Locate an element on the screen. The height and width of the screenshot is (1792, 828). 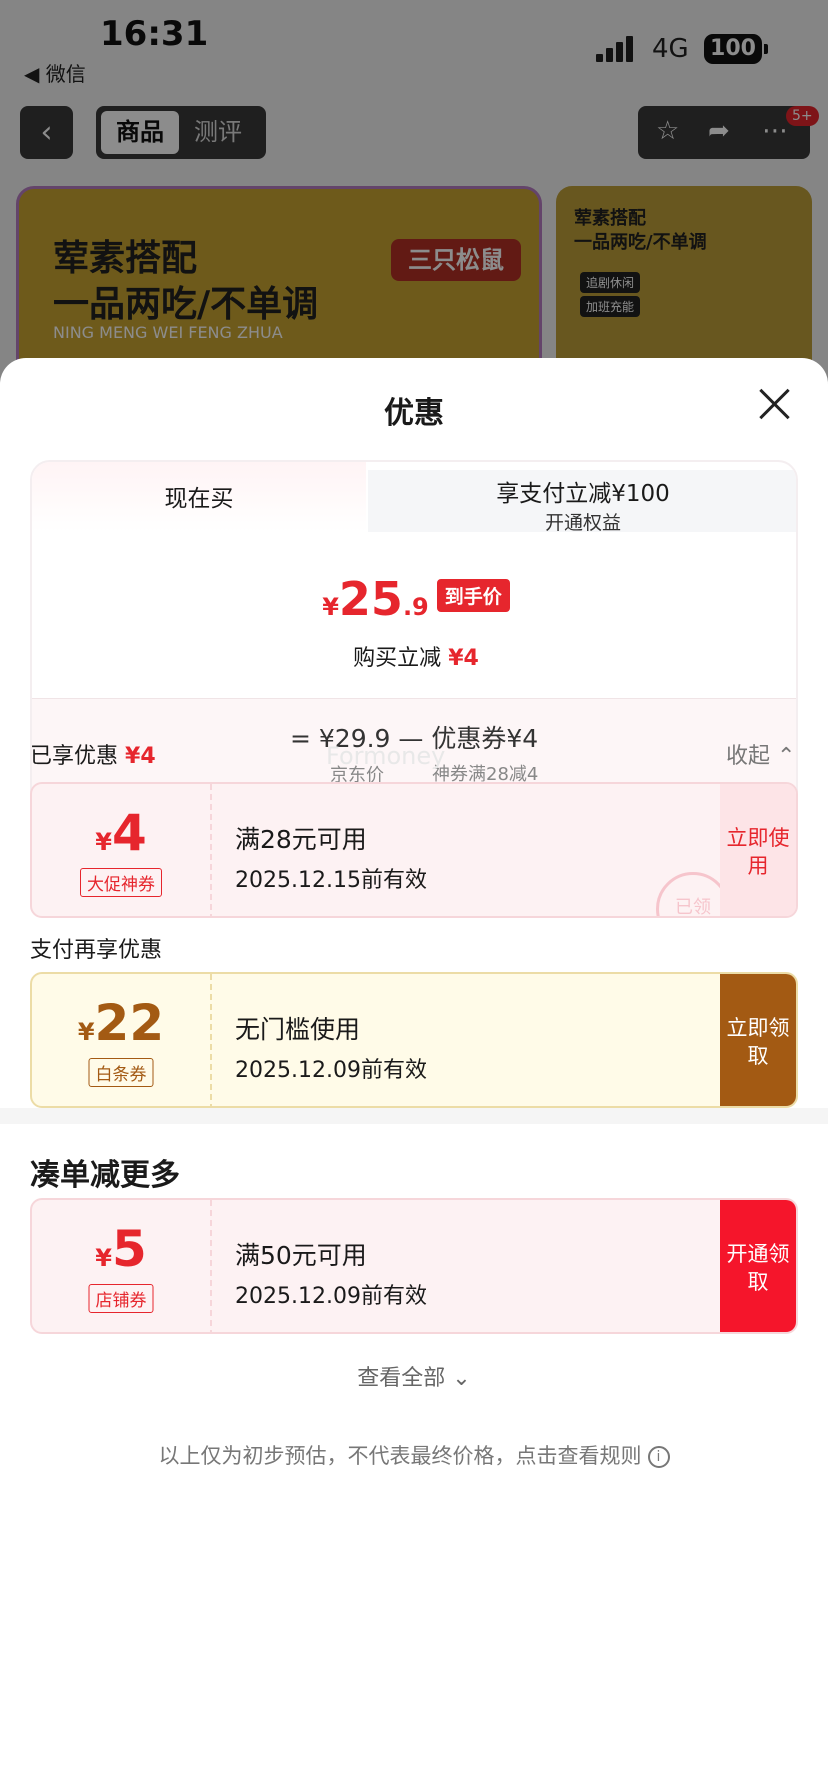
coupon-value: ¥5 店铺券 is located at coordinates (121, 1266).